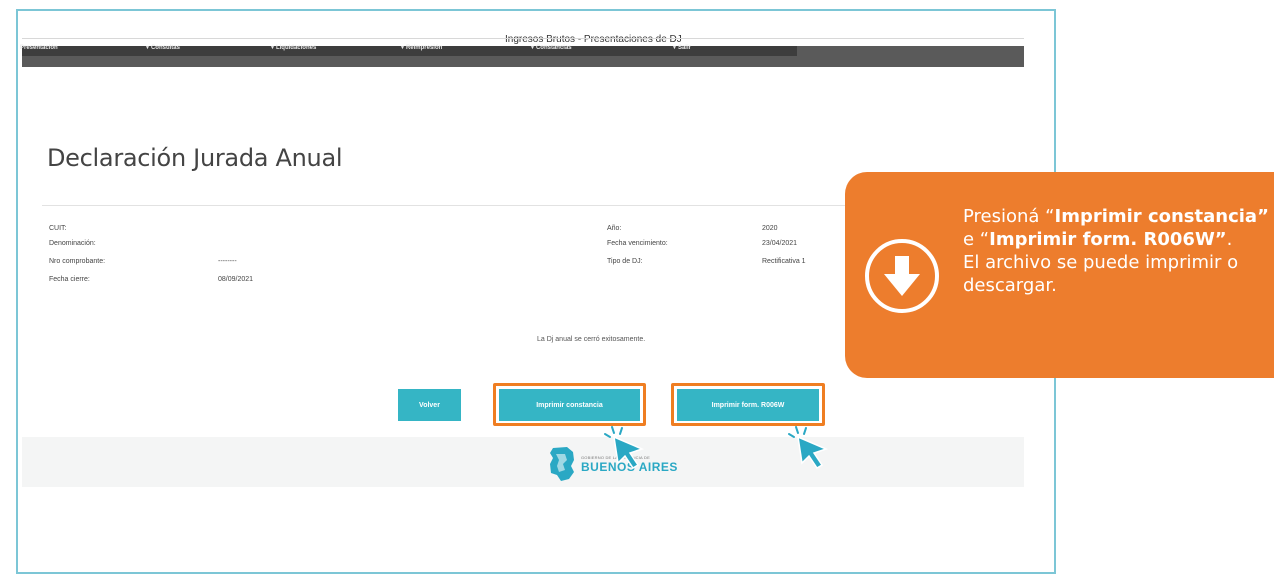  I want to click on imprimir-form-button: Imprimir form. R006W, so click(748, 405).